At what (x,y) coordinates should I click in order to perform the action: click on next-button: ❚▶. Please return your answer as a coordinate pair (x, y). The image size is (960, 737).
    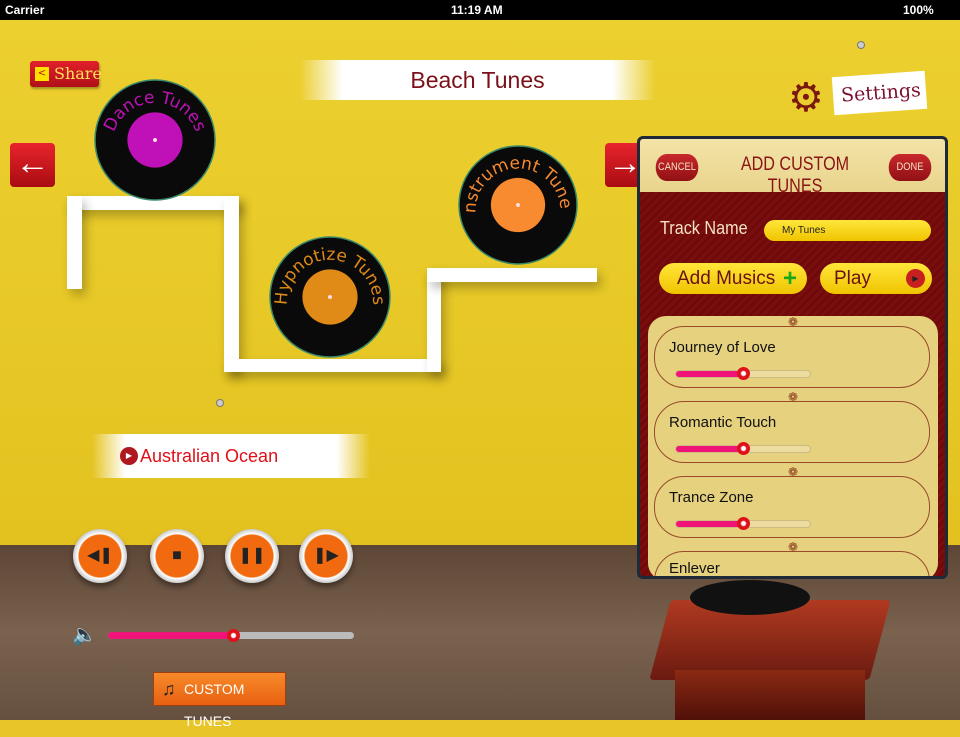
    Looking at the image, I should click on (326, 556).